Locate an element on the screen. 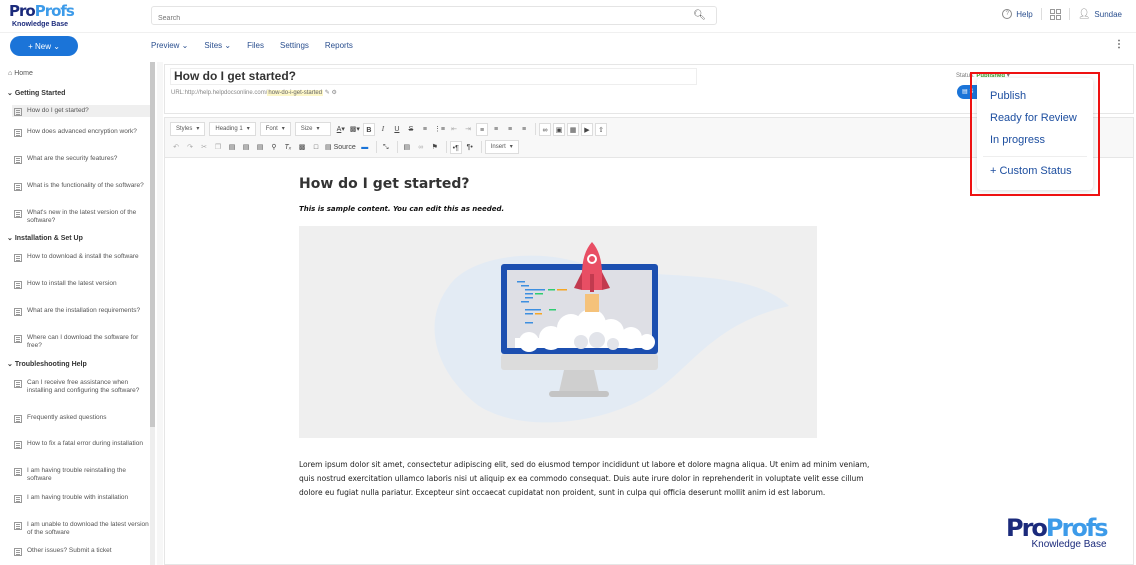 The height and width of the screenshot is (565, 1136). status-option-in-progress: In progress is located at coordinates (1017, 140).